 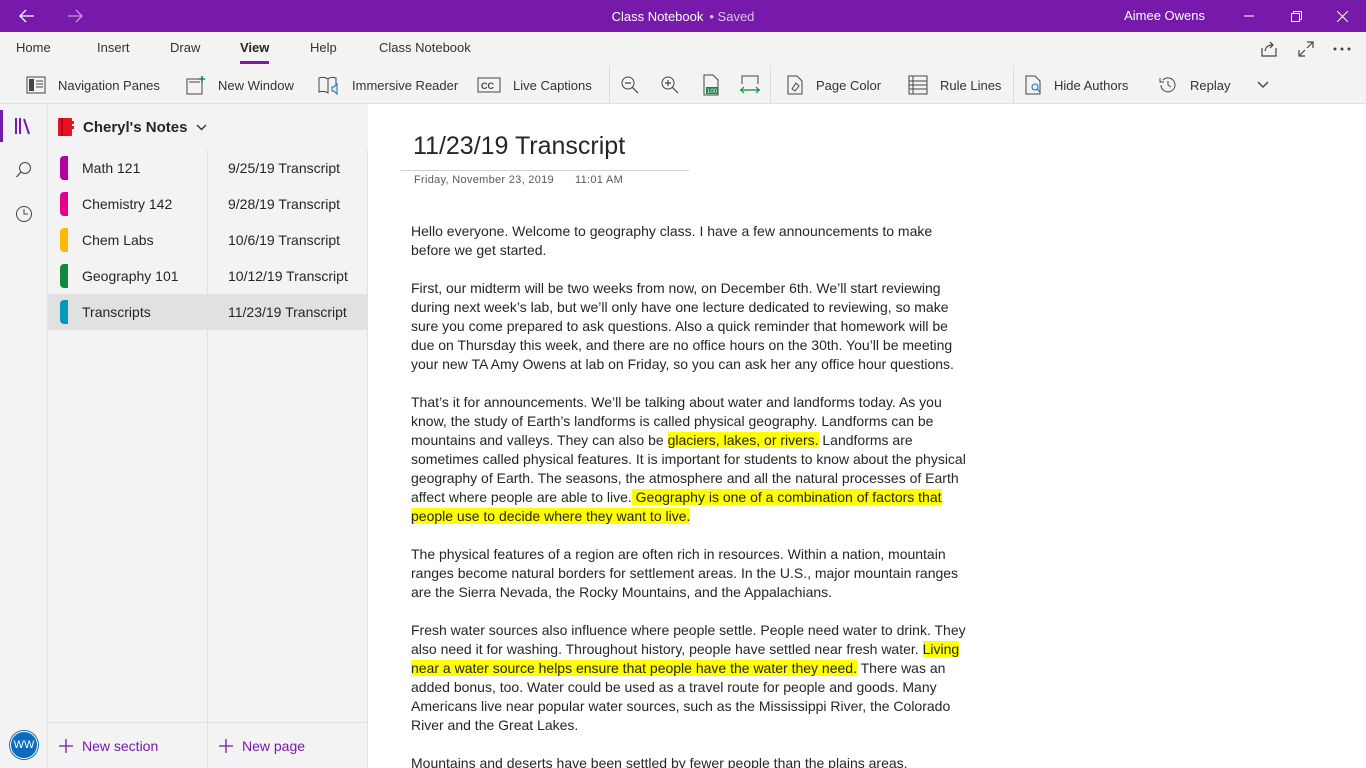 What do you see at coordinates (33, 49) in the screenshot?
I see `tab-home: Home` at bounding box center [33, 49].